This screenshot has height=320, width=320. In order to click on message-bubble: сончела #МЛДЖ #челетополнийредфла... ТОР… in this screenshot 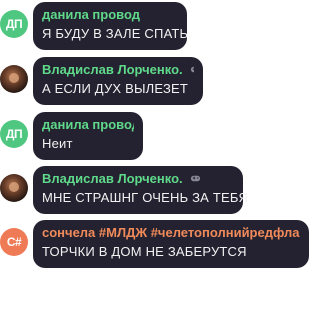, I will do `click(171, 244)`.